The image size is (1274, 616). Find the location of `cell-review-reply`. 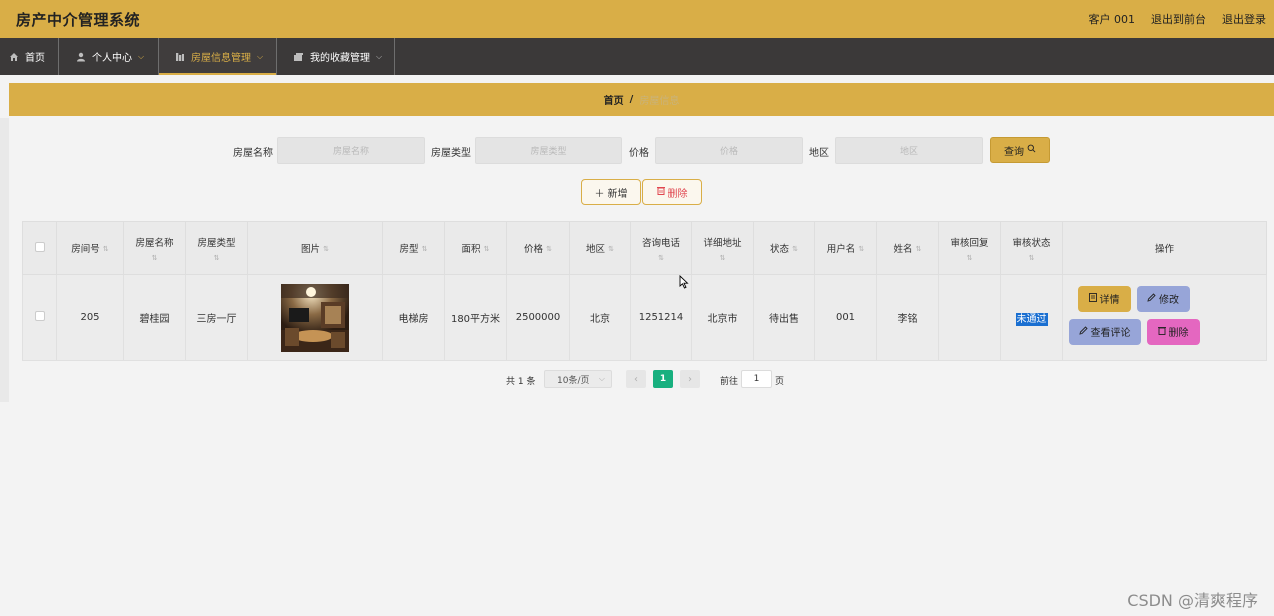

cell-review-reply is located at coordinates (969, 317).